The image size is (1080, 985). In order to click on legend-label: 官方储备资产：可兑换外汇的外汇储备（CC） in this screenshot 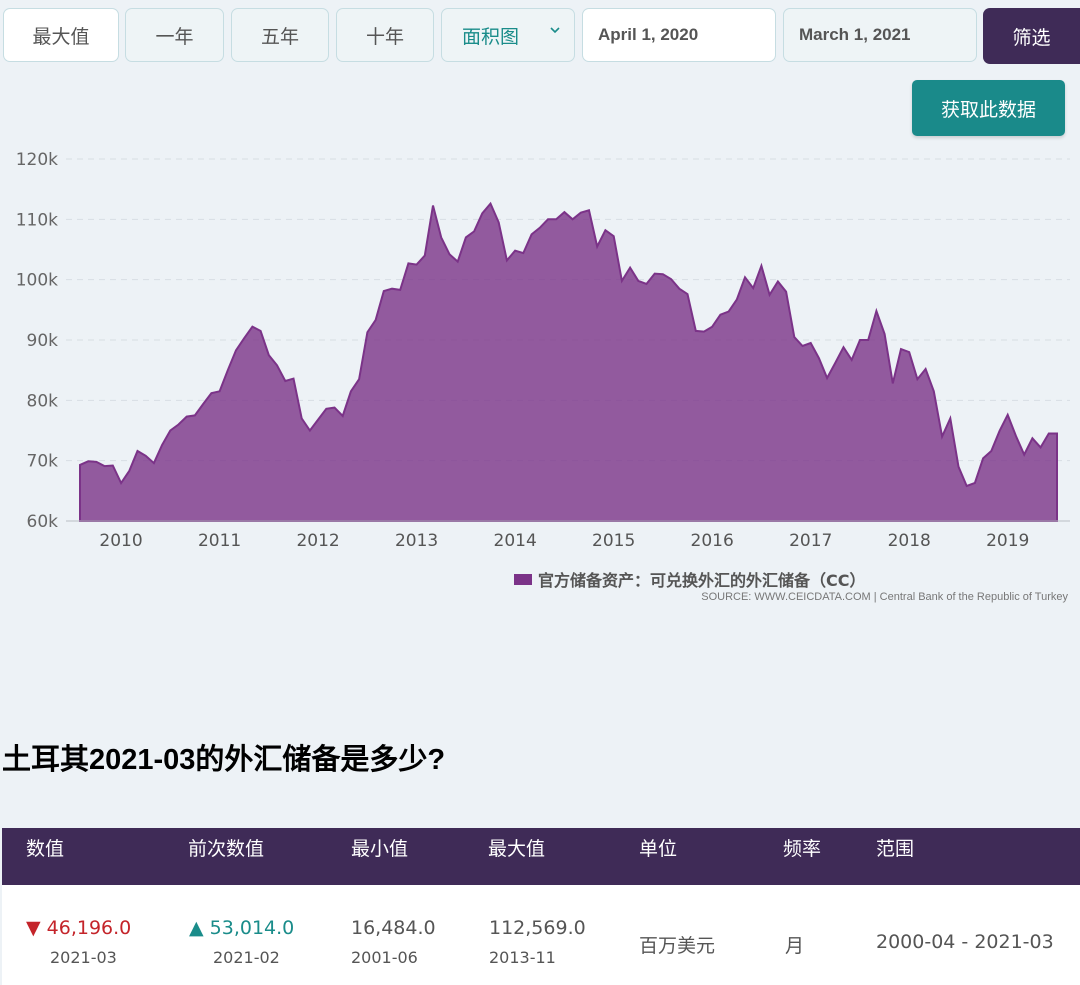, I will do `click(702, 580)`.